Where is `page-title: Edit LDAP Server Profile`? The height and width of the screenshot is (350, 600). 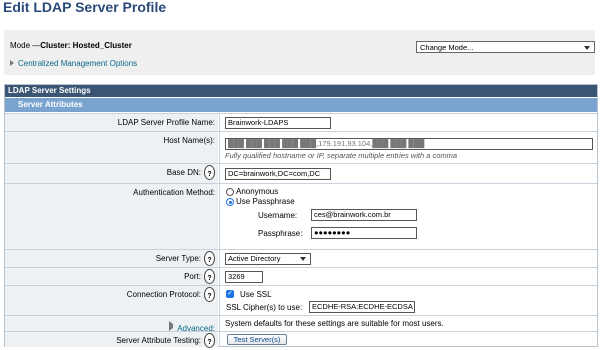
page-title: Edit LDAP Server Profile is located at coordinates (85, 7).